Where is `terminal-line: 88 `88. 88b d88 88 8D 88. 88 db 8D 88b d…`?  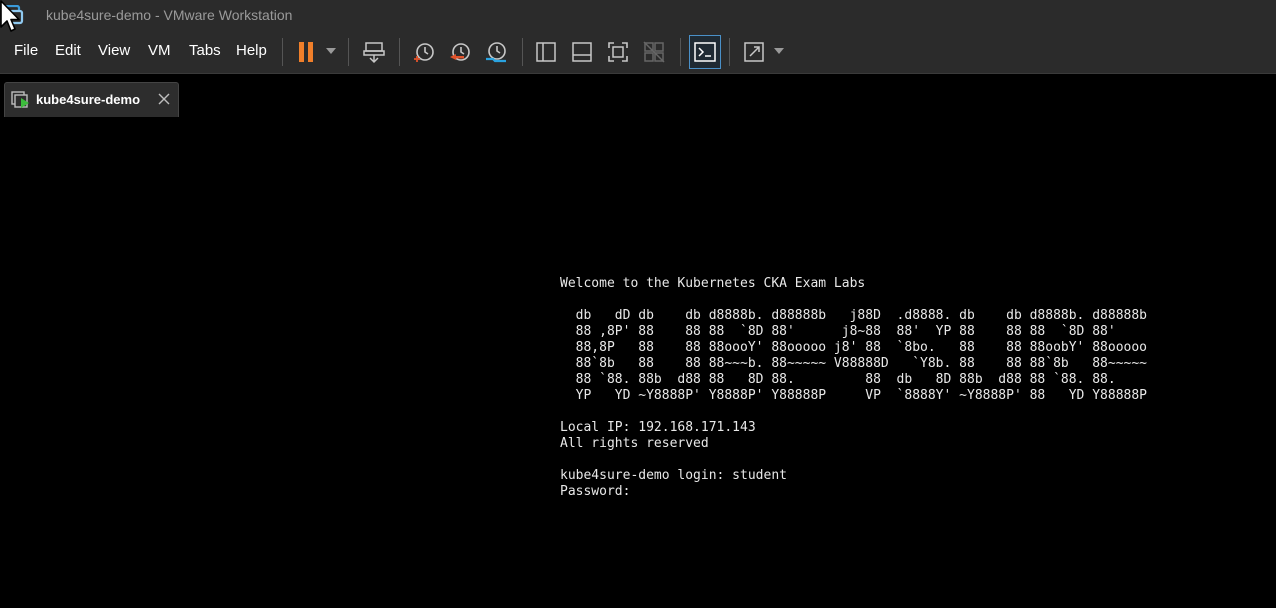
terminal-line: 88 `88. 88b d88 88 8D 88. 88 db 8D 88b d… is located at coordinates (838, 379).